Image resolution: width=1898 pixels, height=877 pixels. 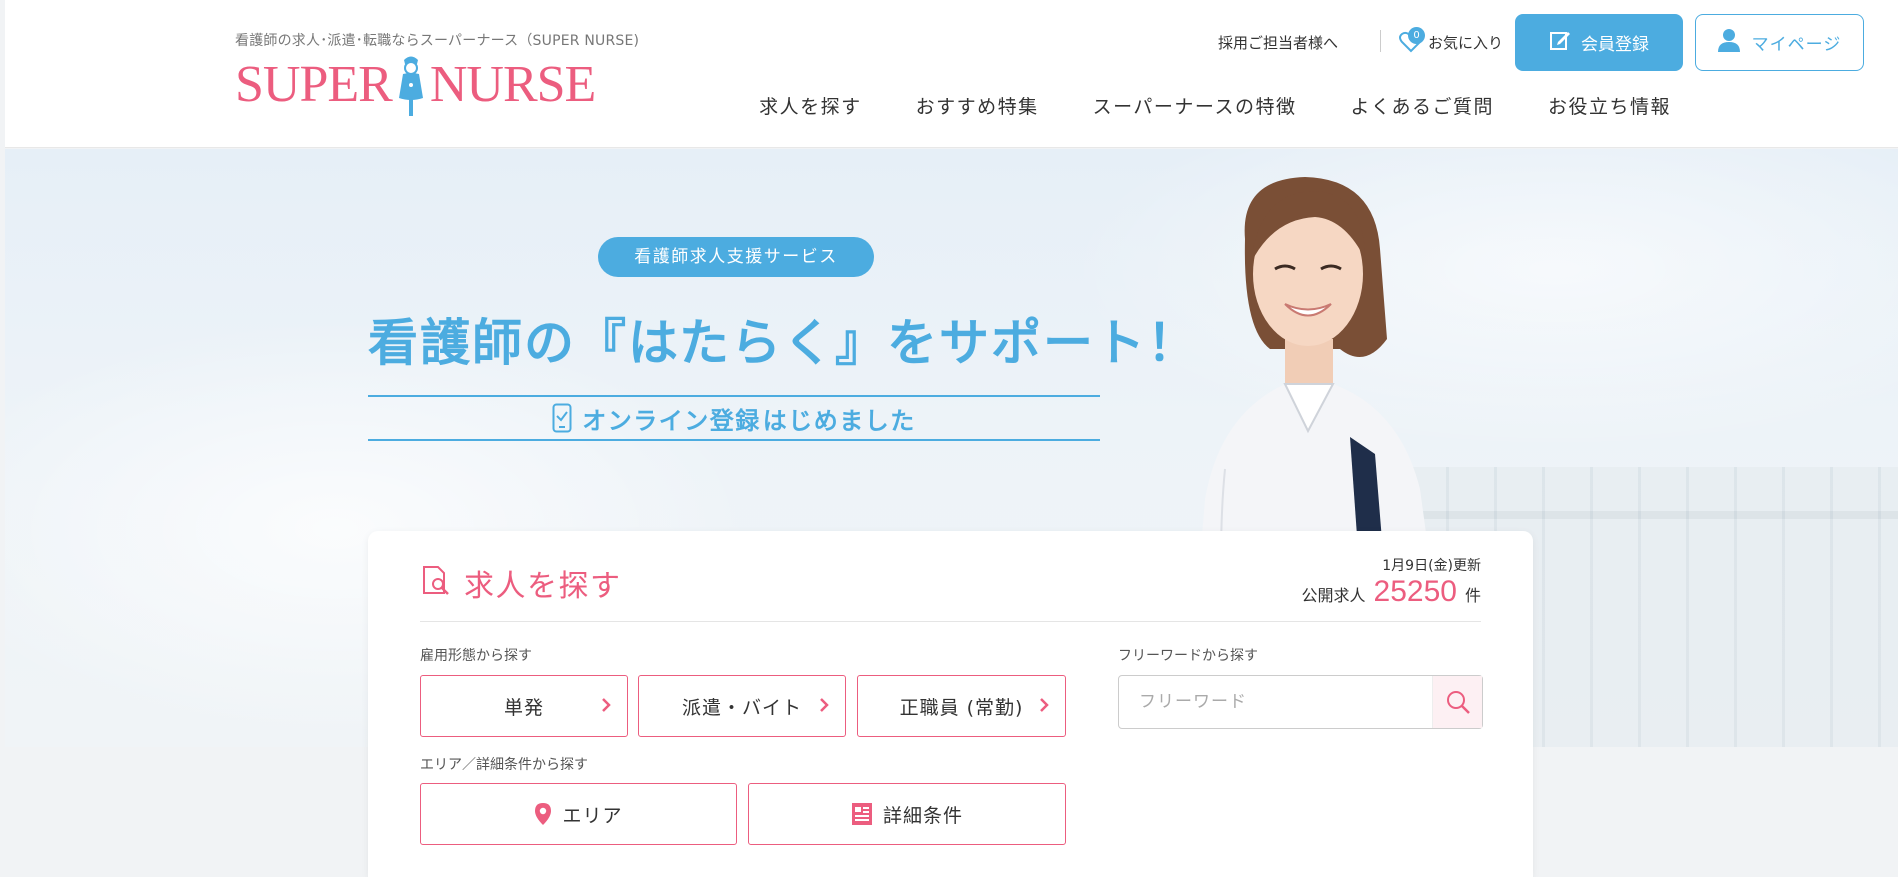 I want to click on job-count: 公開求人 25250 件, so click(x=1391, y=592).